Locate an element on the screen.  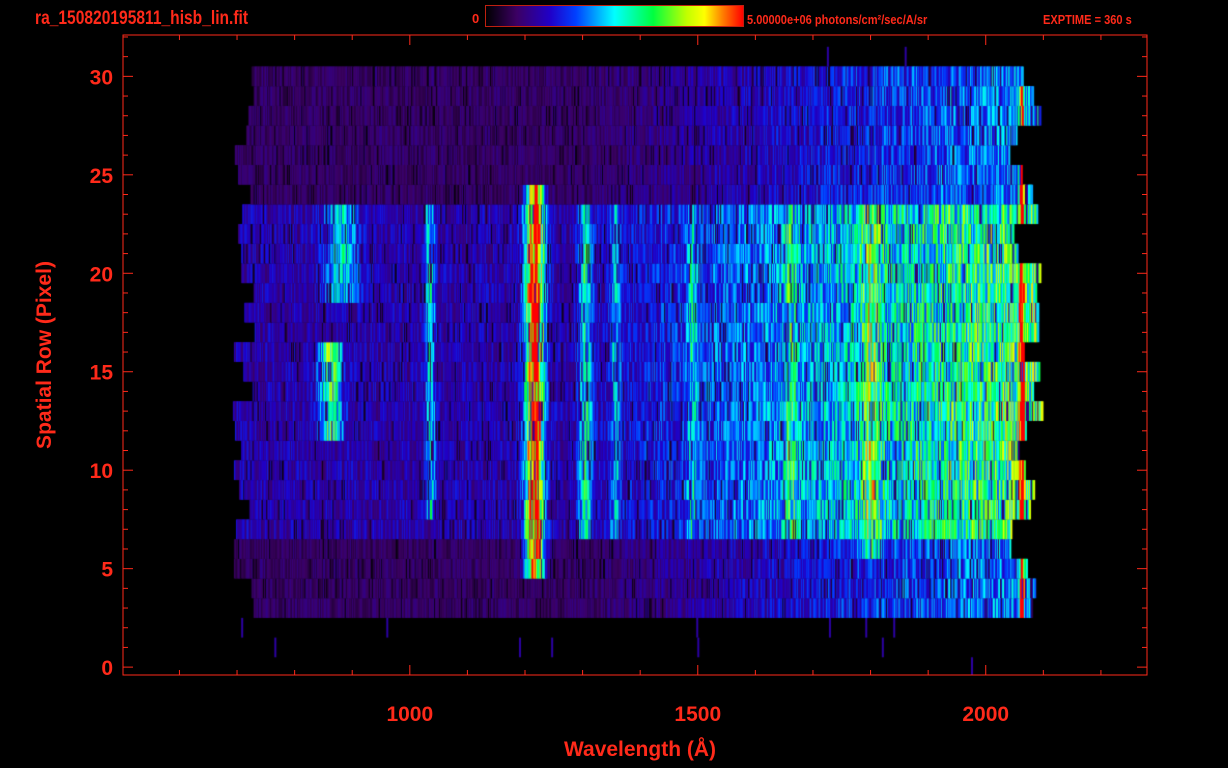
y-axis-label: Spatial Row (Pixel) is located at coordinates (44, 355).